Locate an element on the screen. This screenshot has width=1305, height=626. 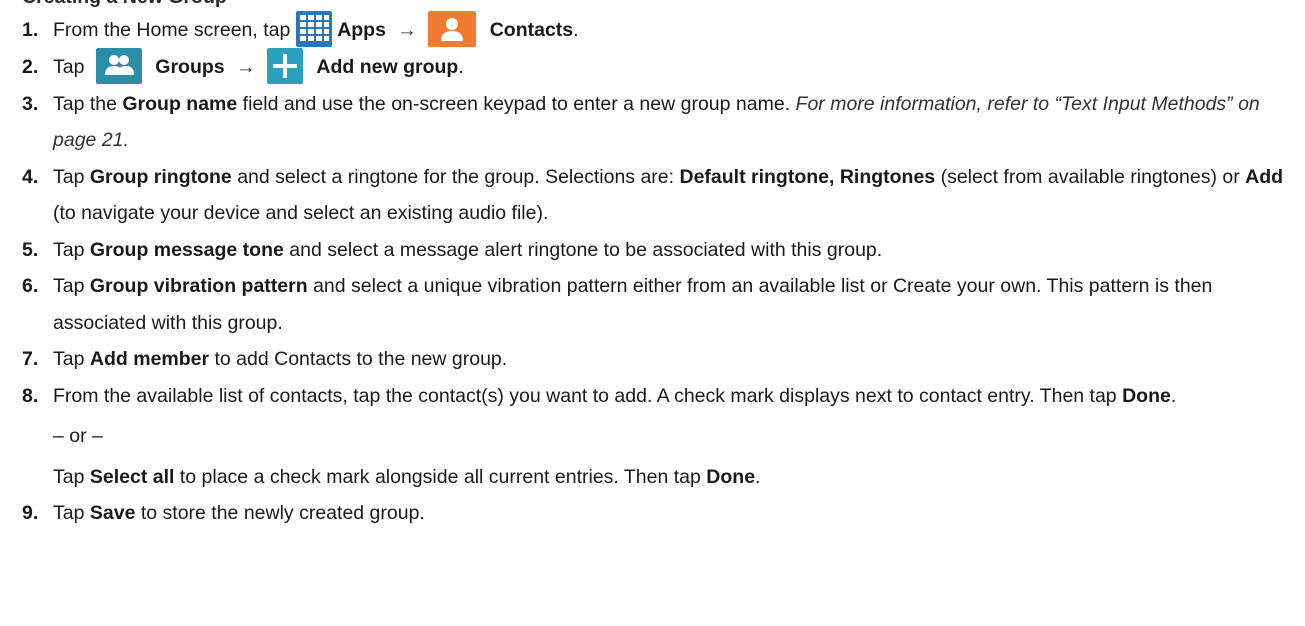
step-number: 2. is located at coordinates (30, 66).